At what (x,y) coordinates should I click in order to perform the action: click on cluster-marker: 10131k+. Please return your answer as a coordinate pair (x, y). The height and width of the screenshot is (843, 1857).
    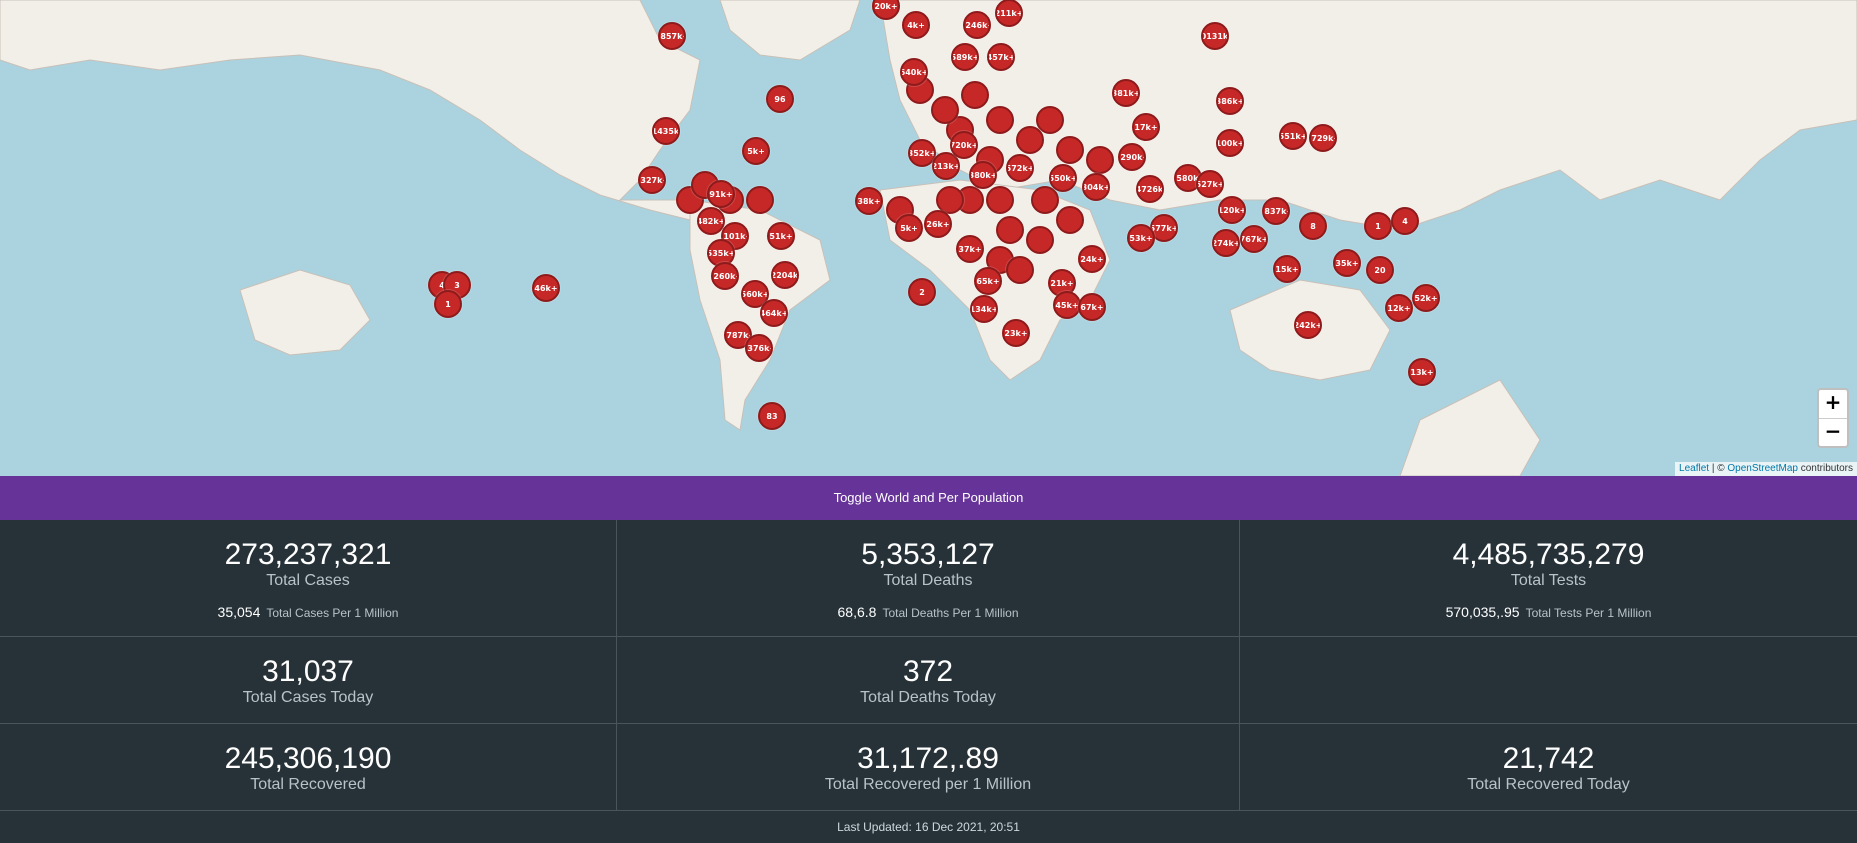
    Looking at the image, I should click on (1215, 36).